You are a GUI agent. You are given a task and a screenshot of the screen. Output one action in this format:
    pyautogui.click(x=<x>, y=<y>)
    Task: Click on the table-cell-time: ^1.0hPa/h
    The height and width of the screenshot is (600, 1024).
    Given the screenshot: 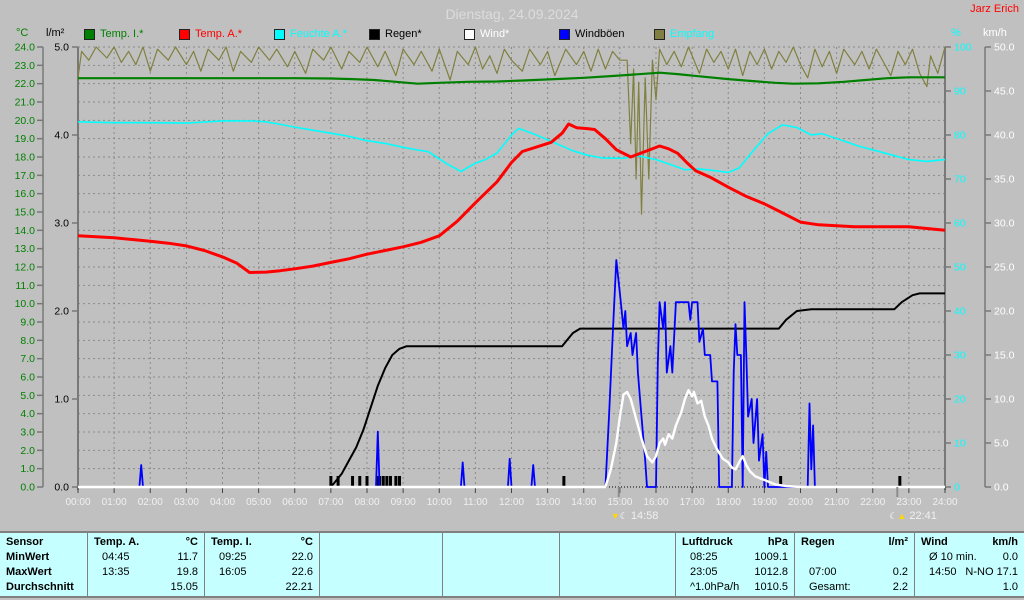 What is the action you would take?
    pyautogui.click(x=715, y=587)
    